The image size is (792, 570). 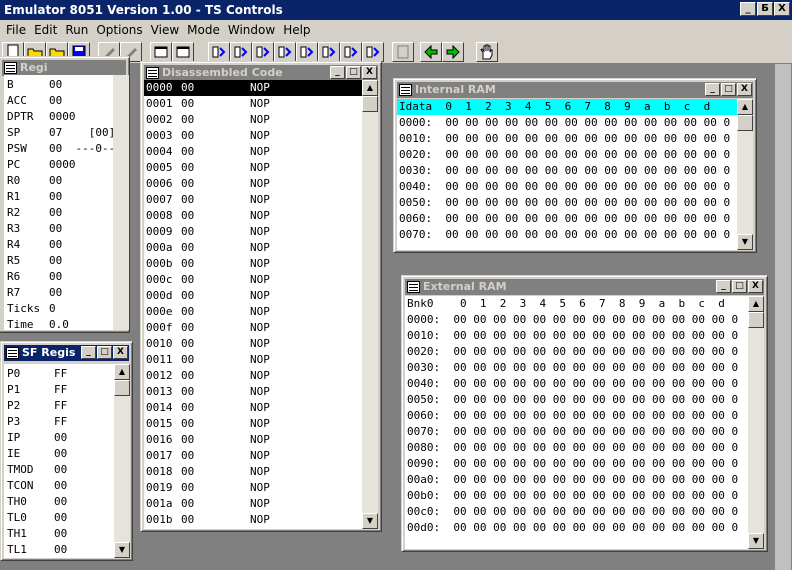 What do you see at coordinates (253, 312) in the screenshot?
I see `code-line: 000e 00 NOP` at bounding box center [253, 312].